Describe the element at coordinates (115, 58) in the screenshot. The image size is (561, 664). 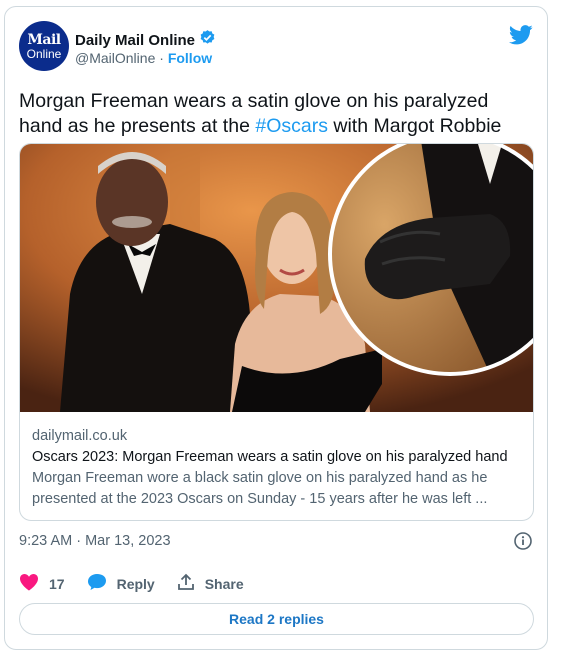
I see `account-handle: @MailOnline` at that location.